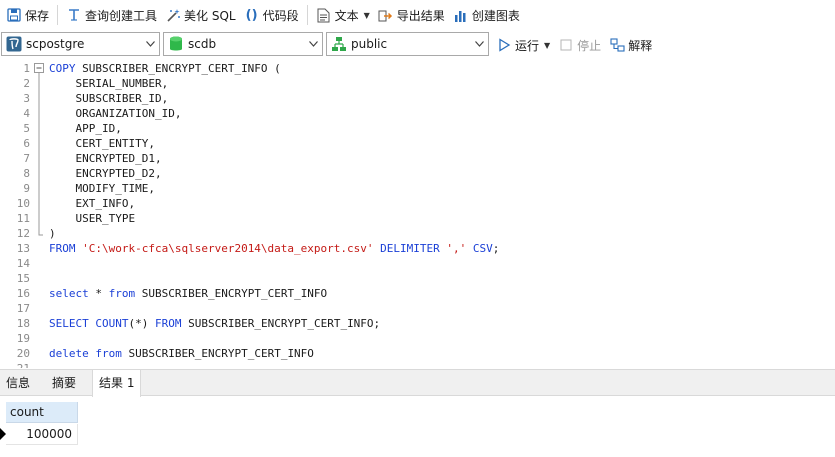  I want to click on line-number: 13, so click(23, 248).